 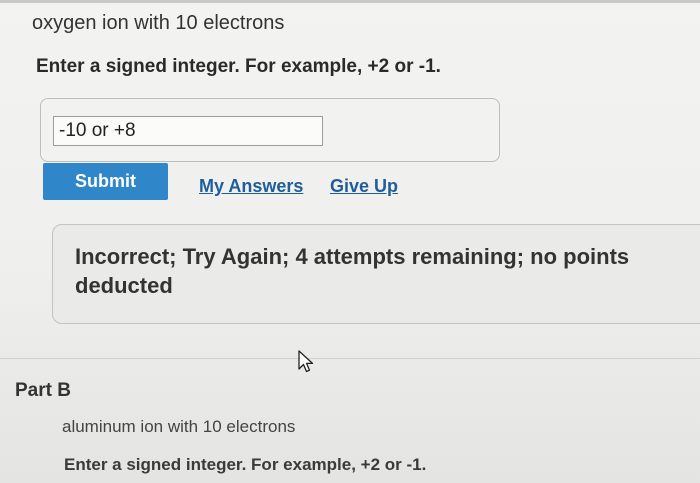 What do you see at coordinates (158, 23) in the screenshot?
I see `question-prompt: oxygen ion with 10 electrons` at bounding box center [158, 23].